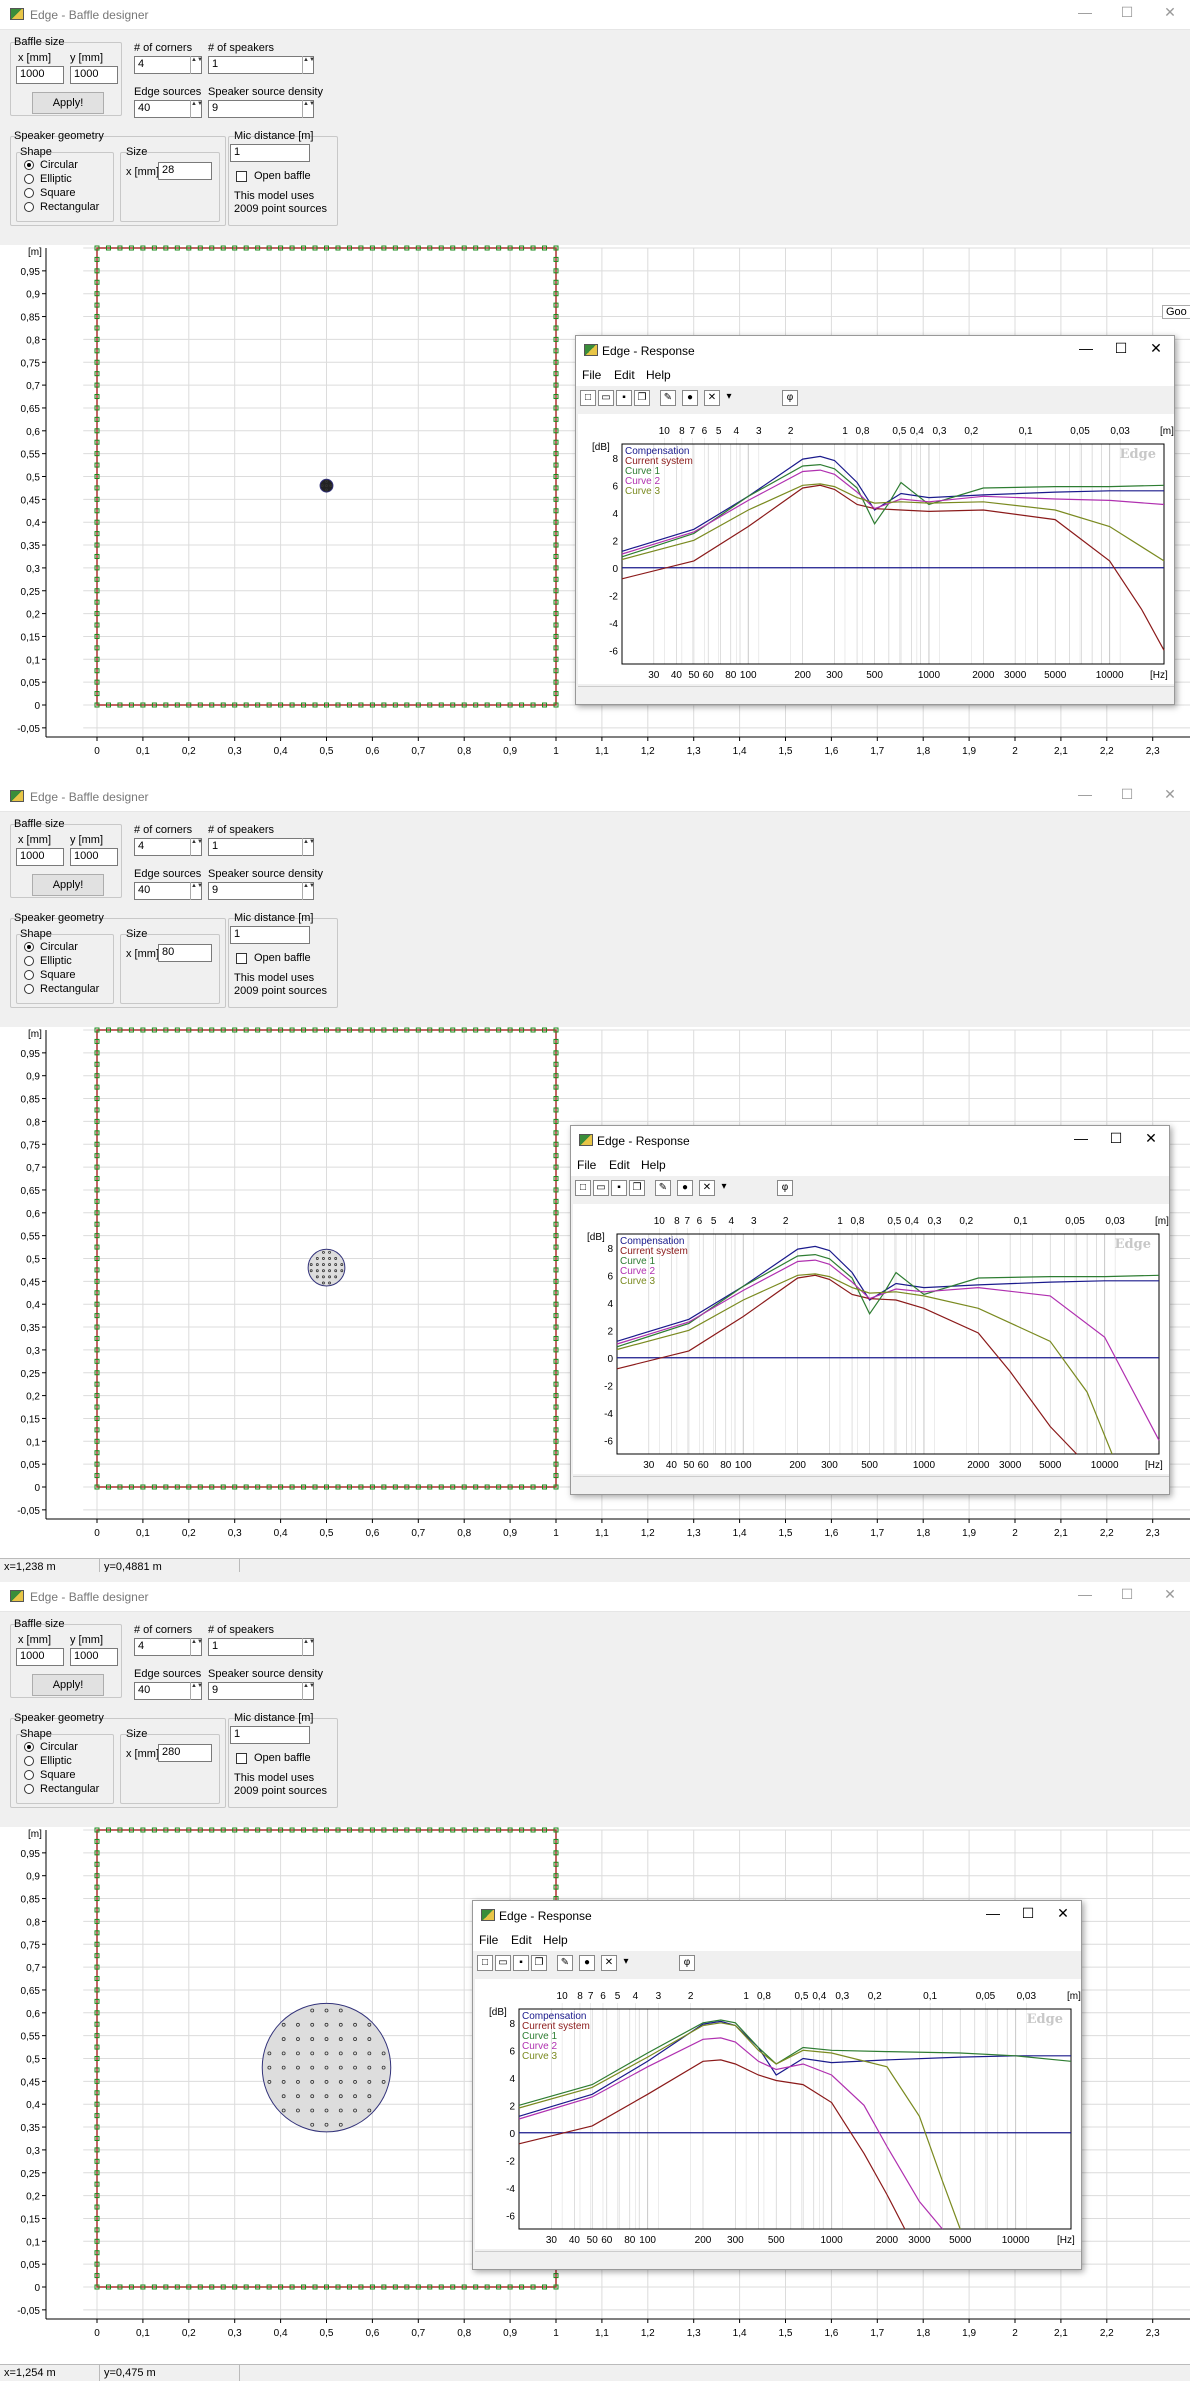  What do you see at coordinates (185, 171) in the screenshot?
I see `speaker-size-input: 28` at bounding box center [185, 171].